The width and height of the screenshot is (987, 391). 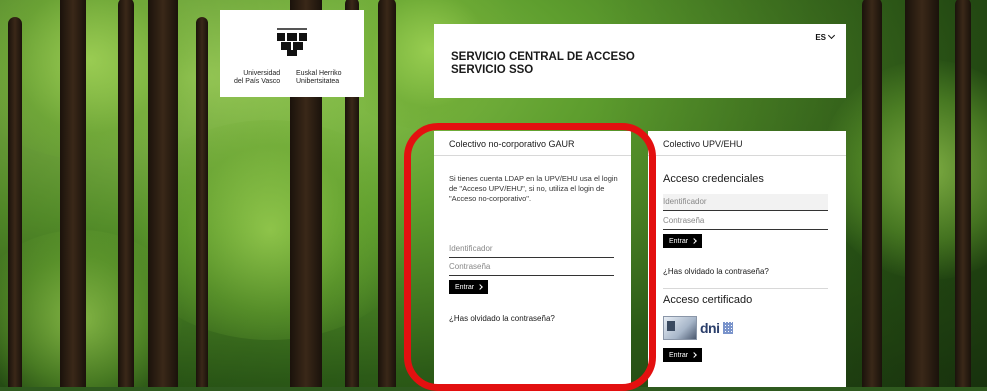 What do you see at coordinates (825, 36) in the screenshot?
I see `language-selector: ES` at bounding box center [825, 36].